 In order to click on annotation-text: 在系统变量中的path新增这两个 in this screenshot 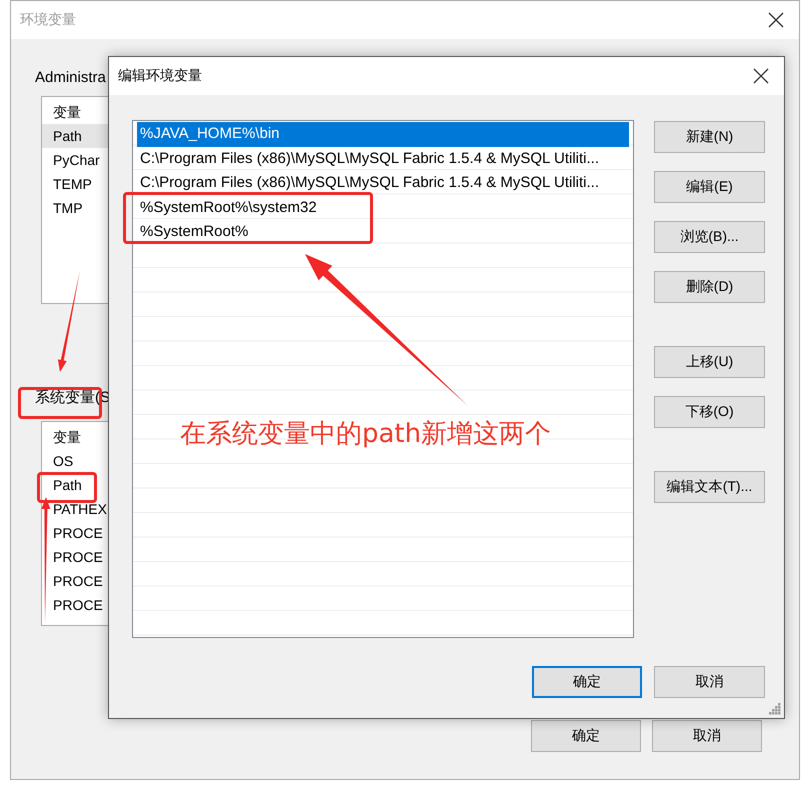, I will do `click(366, 434)`.